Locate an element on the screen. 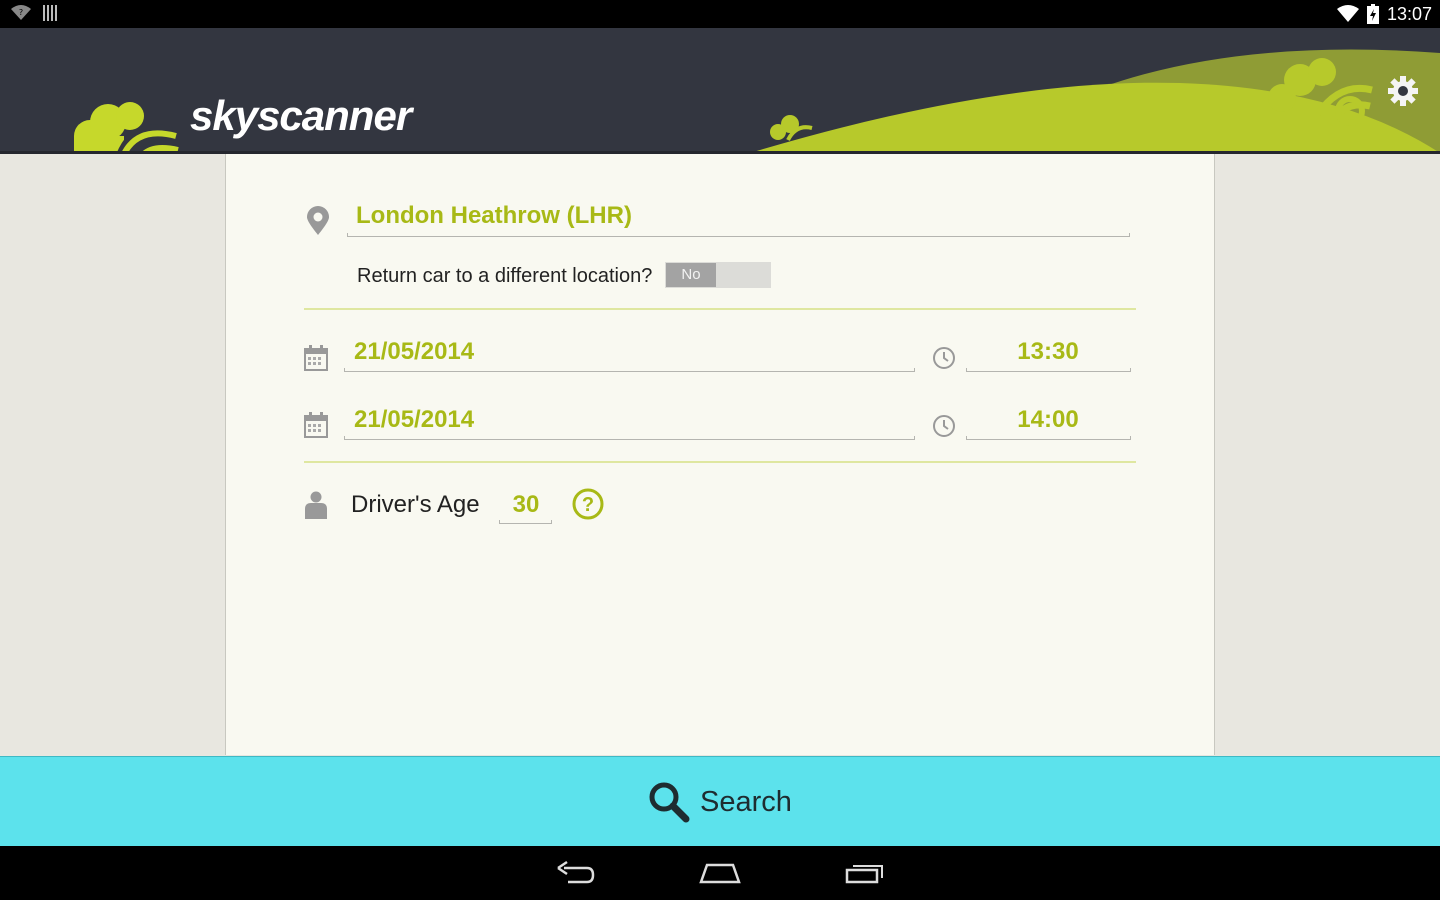 The height and width of the screenshot is (900, 1440). return-location-toggle: No is located at coordinates (718, 275).